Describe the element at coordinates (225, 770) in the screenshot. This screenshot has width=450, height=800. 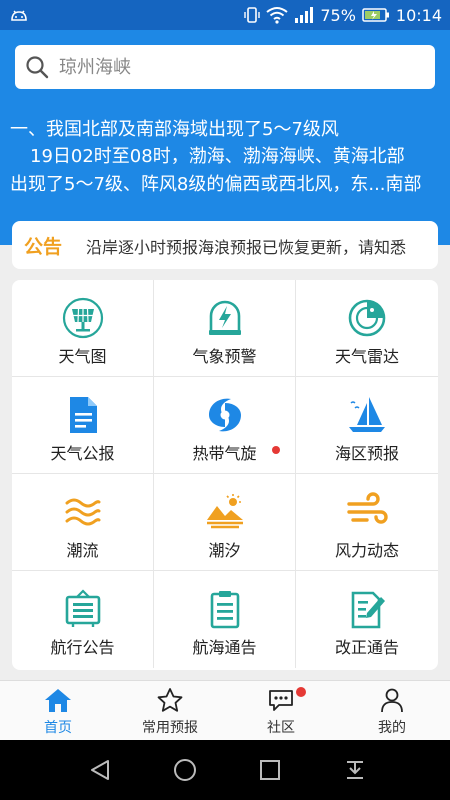
I see `system-nav-bar` at that location.